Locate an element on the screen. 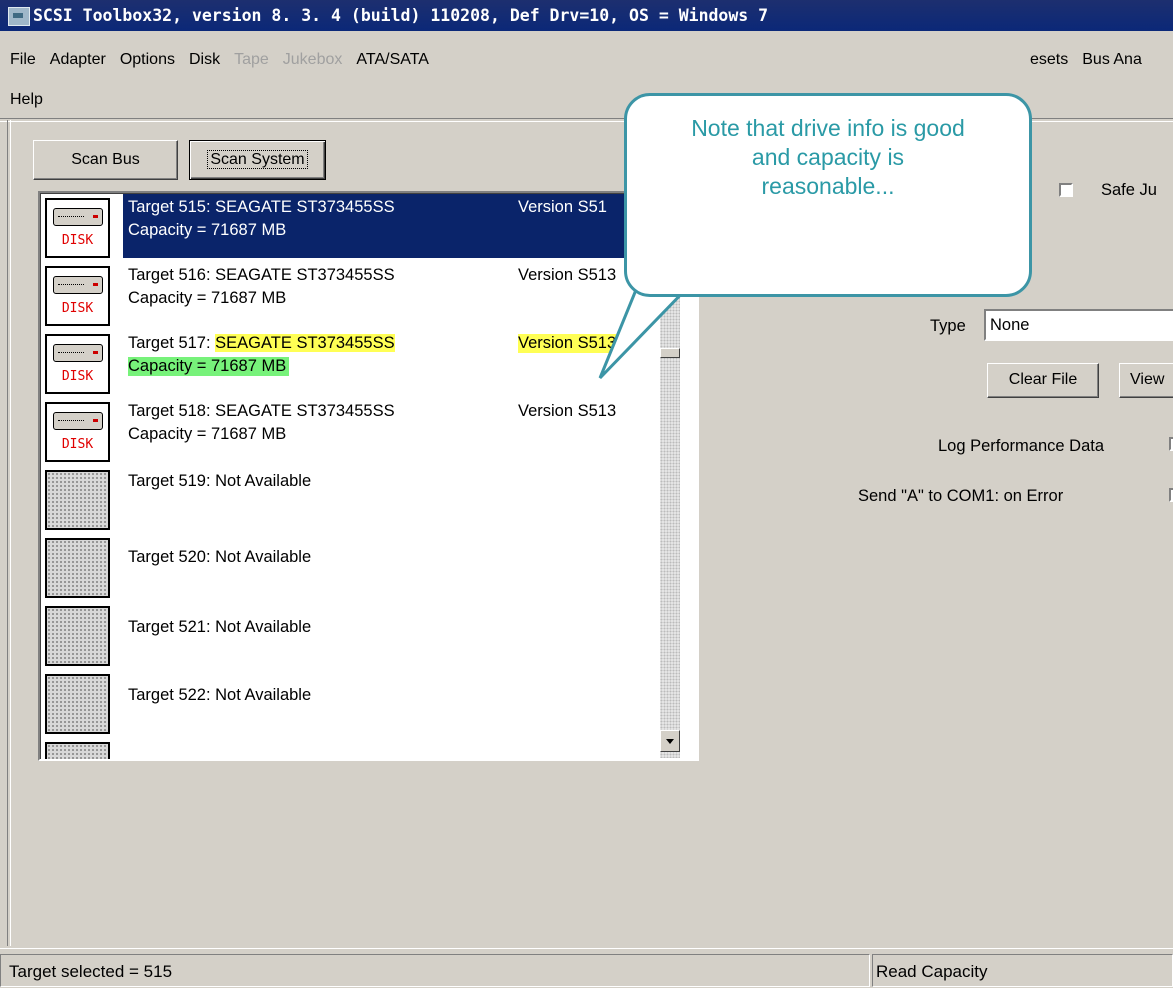 This screenshot has width=1173, height=988. safe-label: Safe Ju is located at coordinates (1129, 190).